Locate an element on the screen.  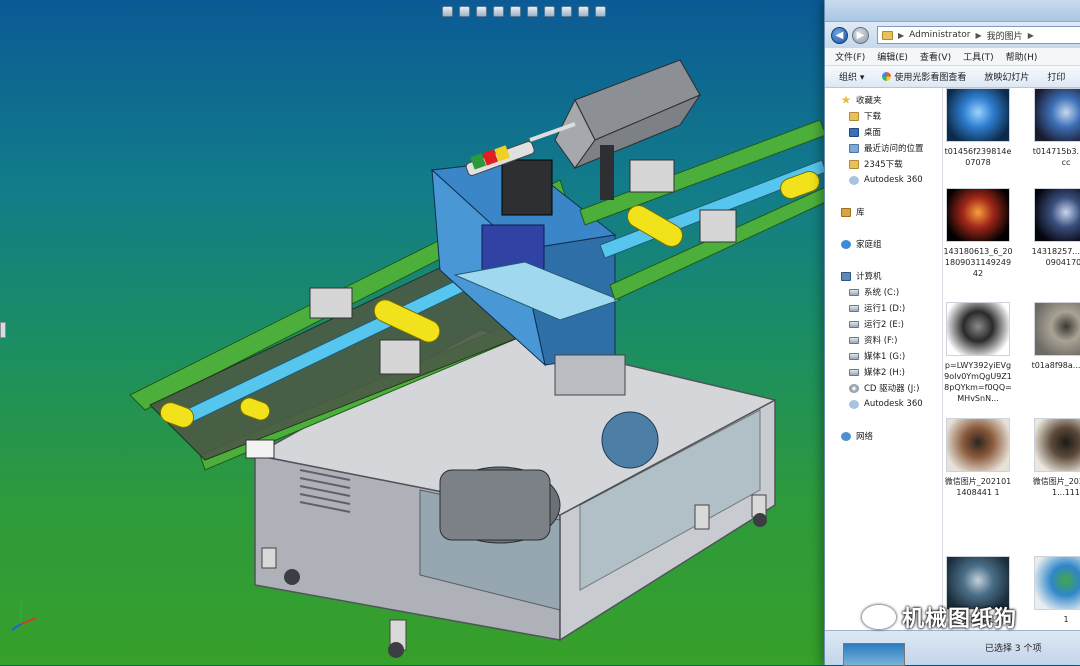
nav-item: 运行1 (D:) is located at coordinates (883, 308).